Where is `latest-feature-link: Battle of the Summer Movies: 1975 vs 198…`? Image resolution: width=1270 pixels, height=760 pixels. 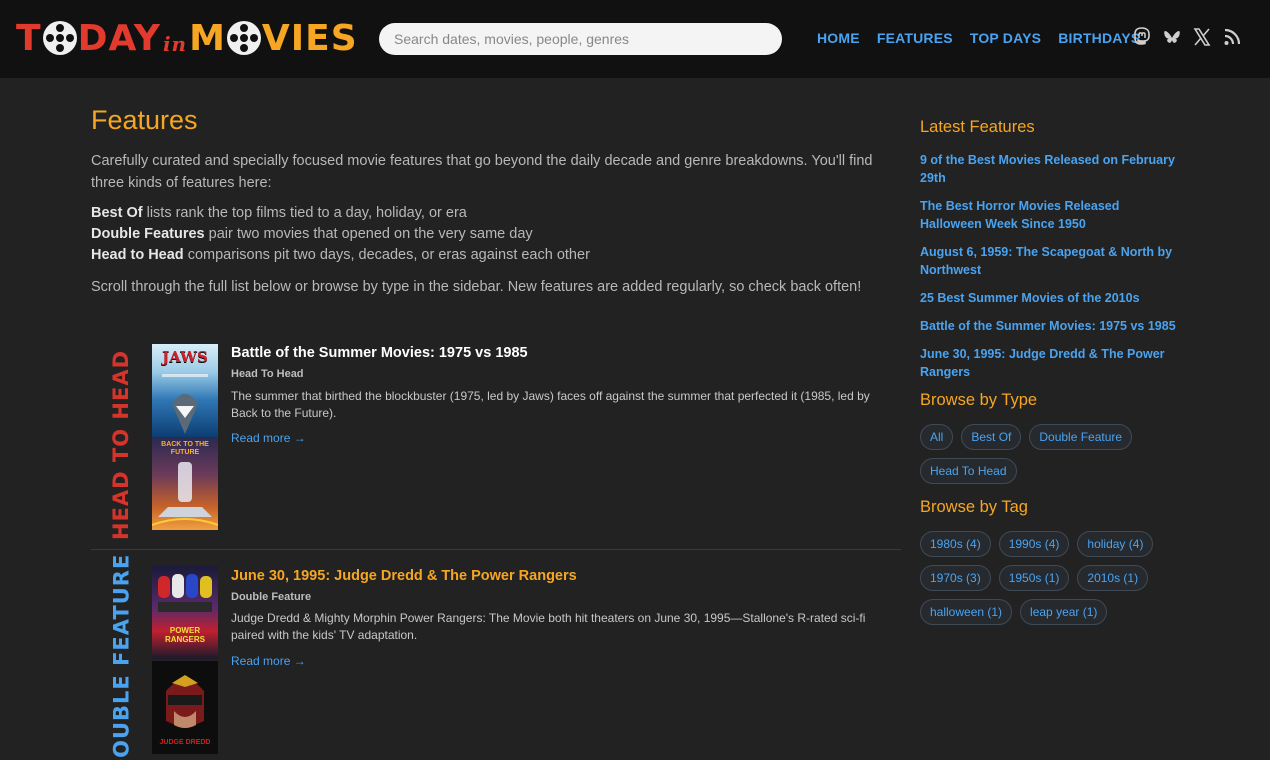
latest-feature-link: Battle of the Summer Movies: 1975 vs 198… is located at coordinates (1048, 326).